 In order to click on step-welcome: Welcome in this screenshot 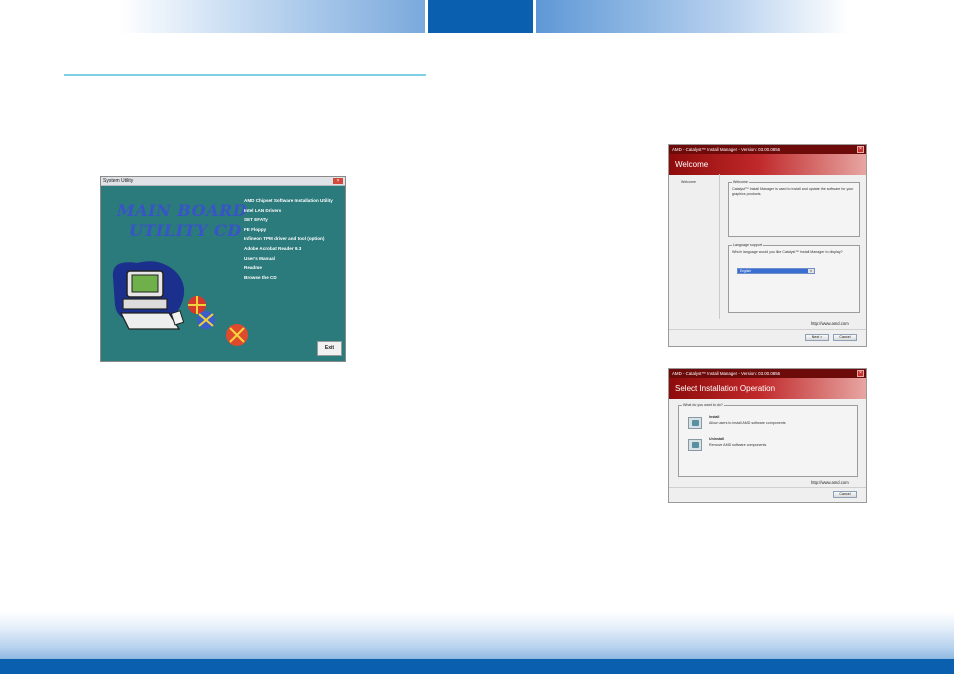, I will do `click(688, 182)`.